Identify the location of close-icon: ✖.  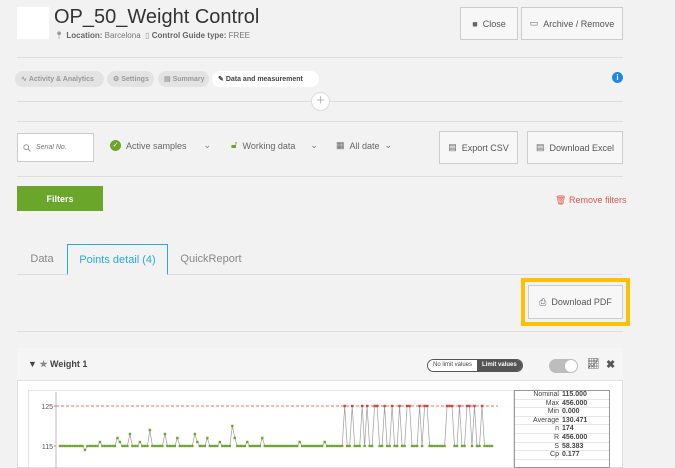
(610, 364).